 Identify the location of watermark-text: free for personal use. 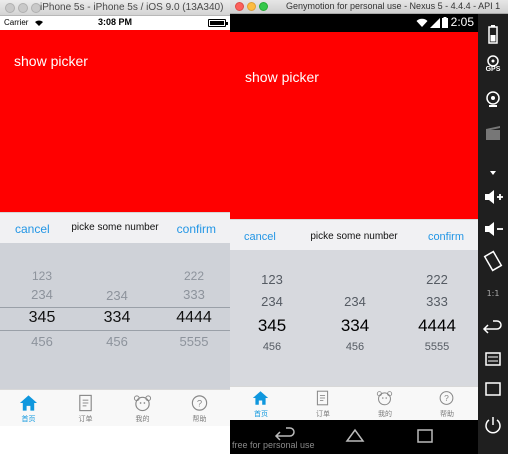
(273, 445).